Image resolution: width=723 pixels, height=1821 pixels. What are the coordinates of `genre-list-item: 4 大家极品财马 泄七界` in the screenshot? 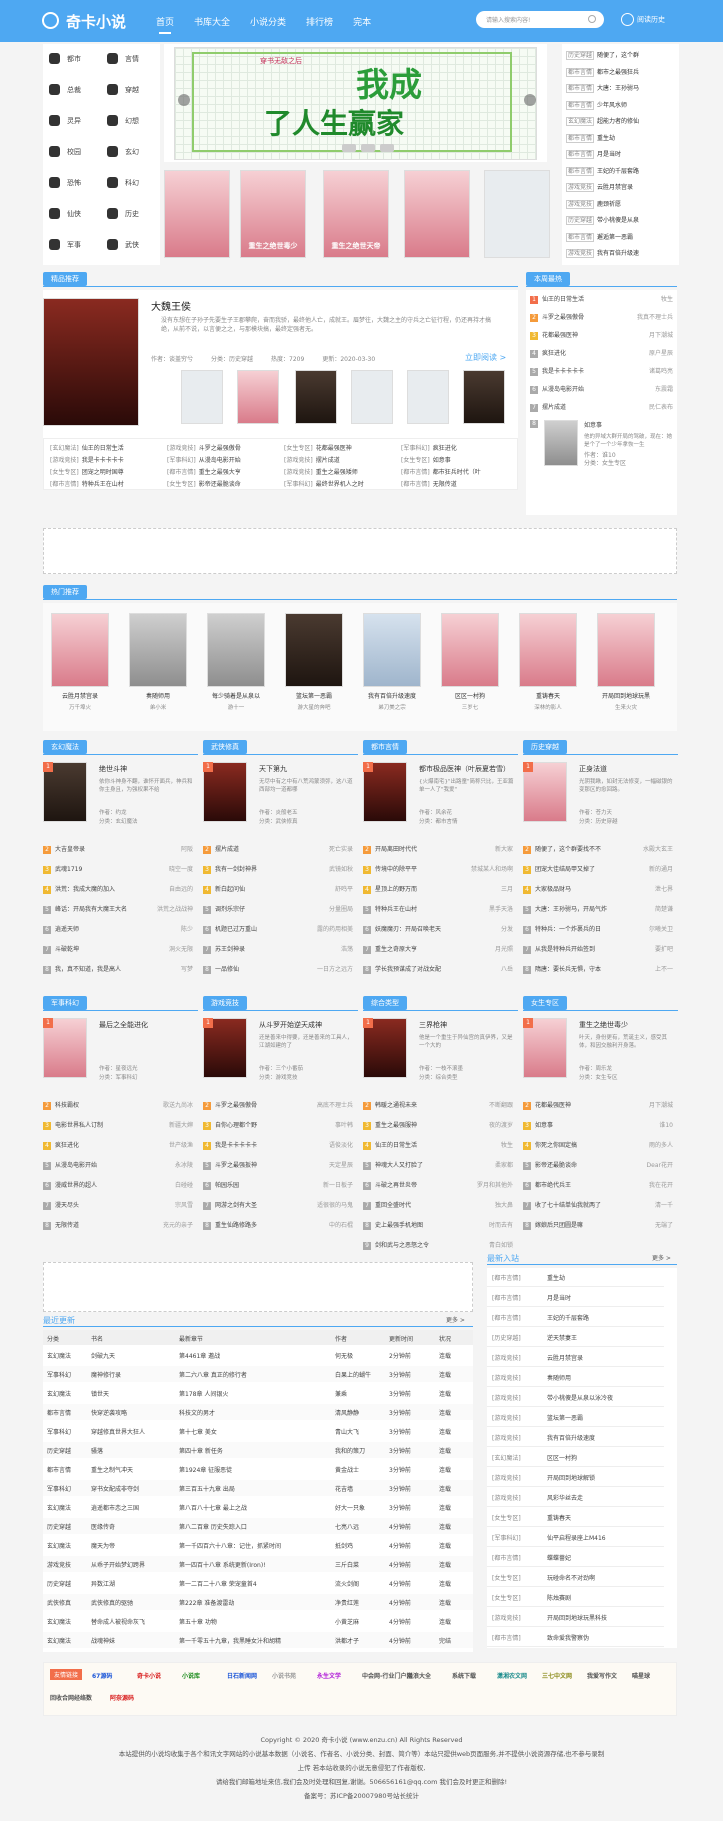 It's located at (598, 889).